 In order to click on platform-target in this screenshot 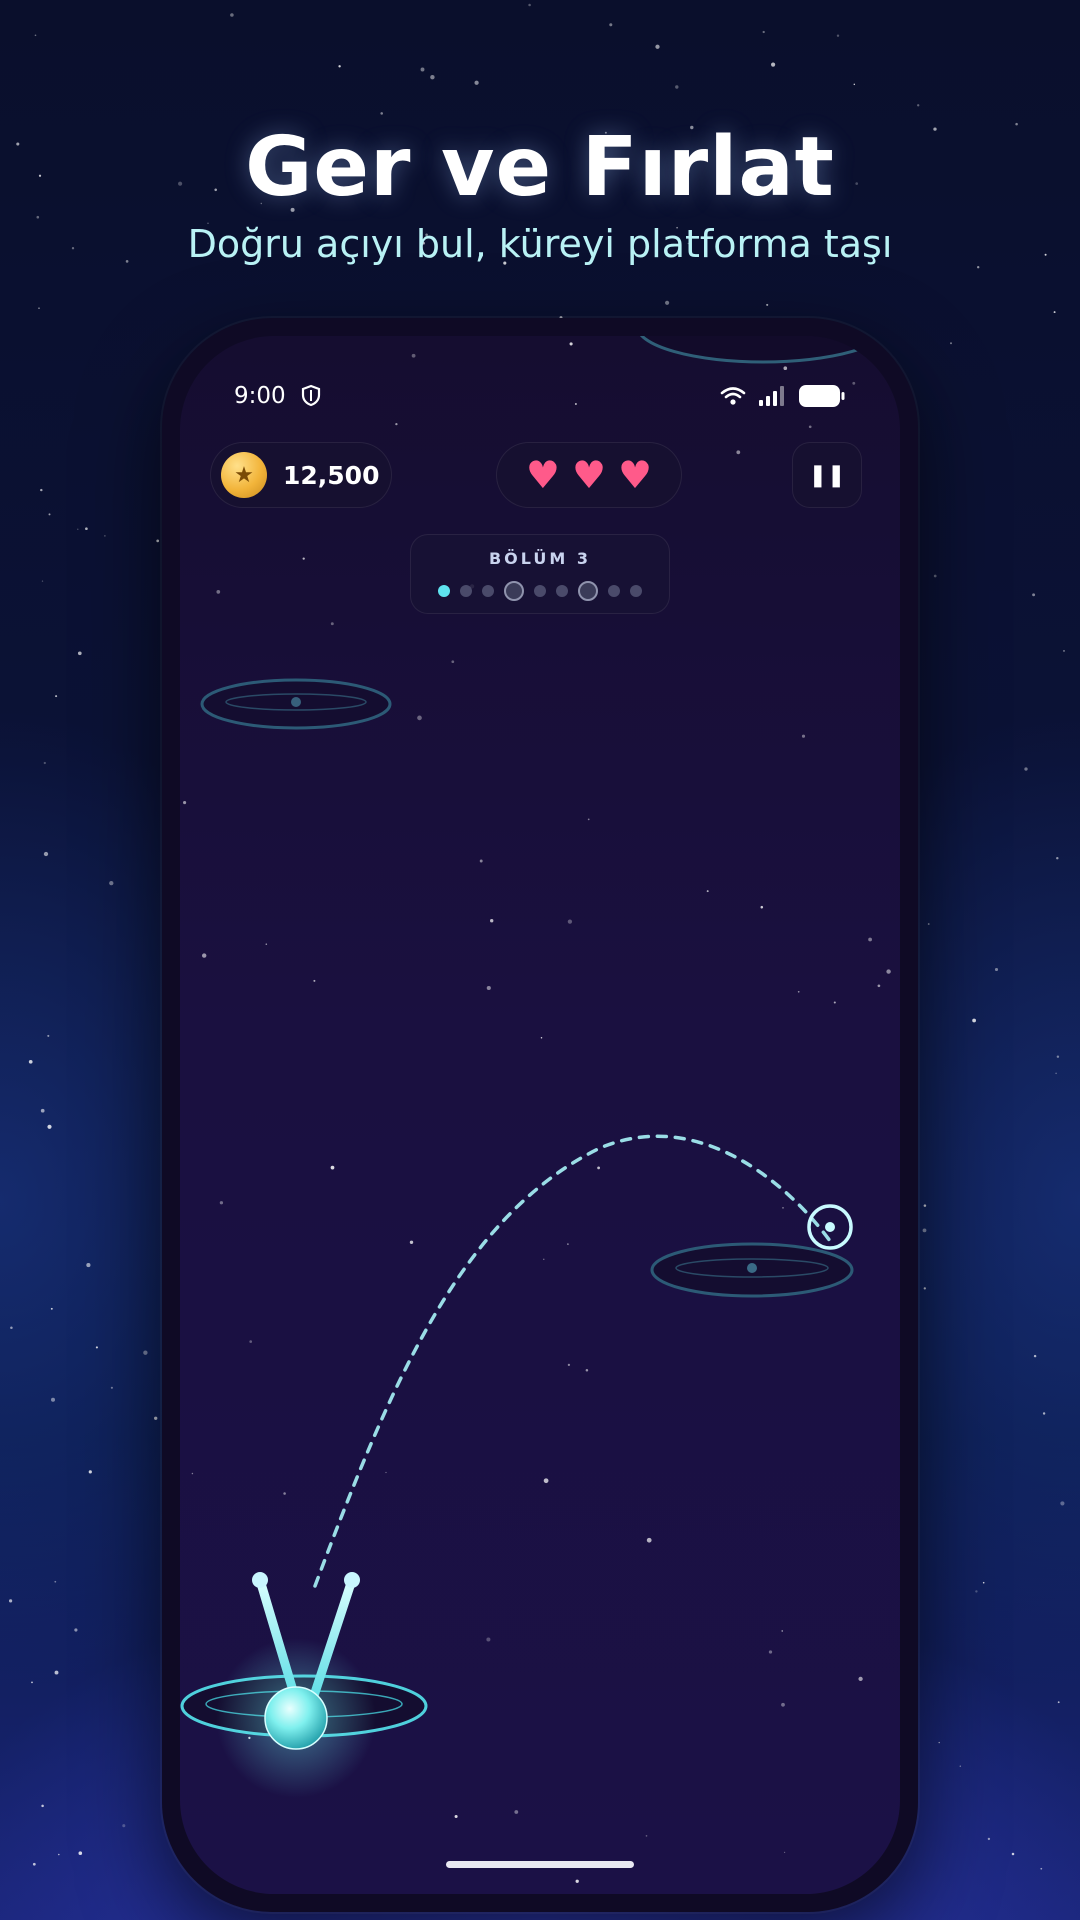, I will do `click(752, 1270)`.